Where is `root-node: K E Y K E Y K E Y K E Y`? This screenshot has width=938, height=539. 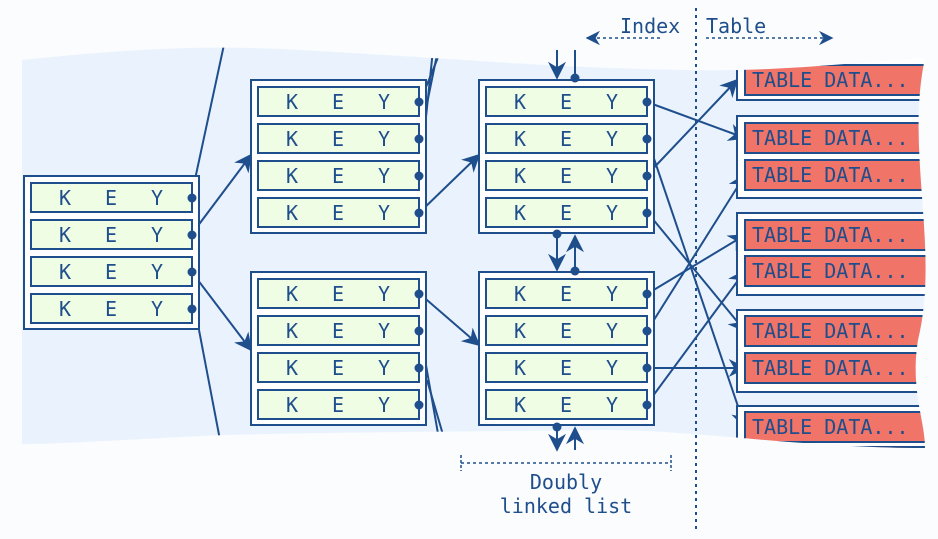
root-node: K E Y K E Y K E Y K E Y is located at coordinates (111, 252).